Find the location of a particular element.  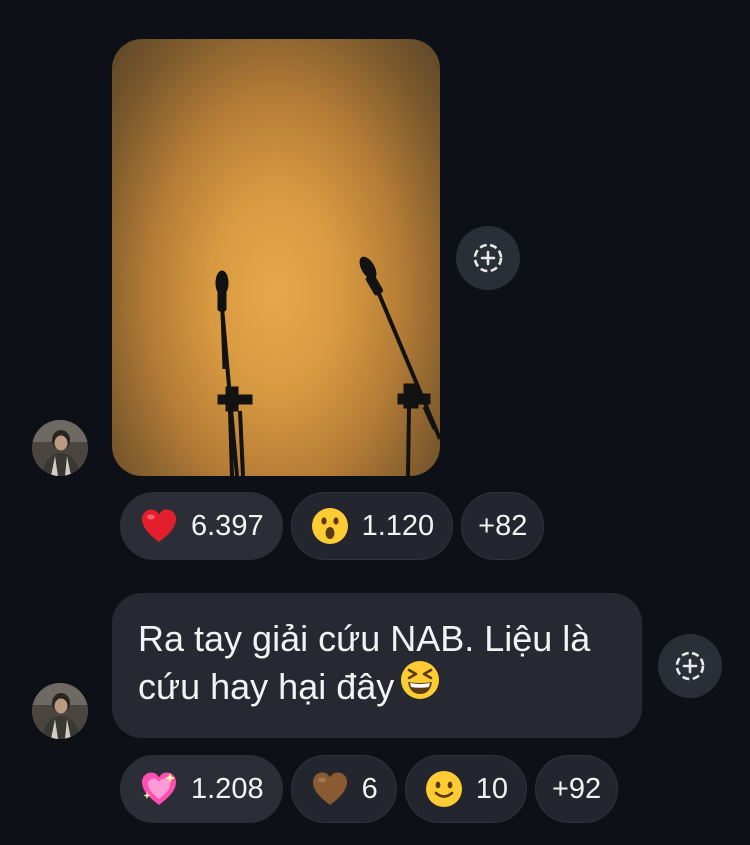

reaction-count: 6 is located at coordinates (369, 788).